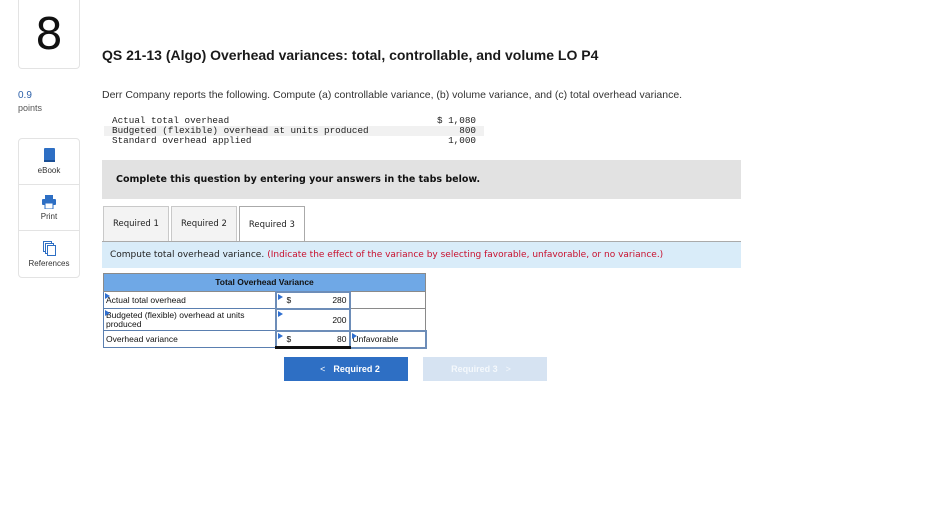 The width and height of the screenshot is (948, 531). What do you see at coordinates (312, 319) in the screenshot?
I see `amount-input: 200` at bounding box center [312, 319].